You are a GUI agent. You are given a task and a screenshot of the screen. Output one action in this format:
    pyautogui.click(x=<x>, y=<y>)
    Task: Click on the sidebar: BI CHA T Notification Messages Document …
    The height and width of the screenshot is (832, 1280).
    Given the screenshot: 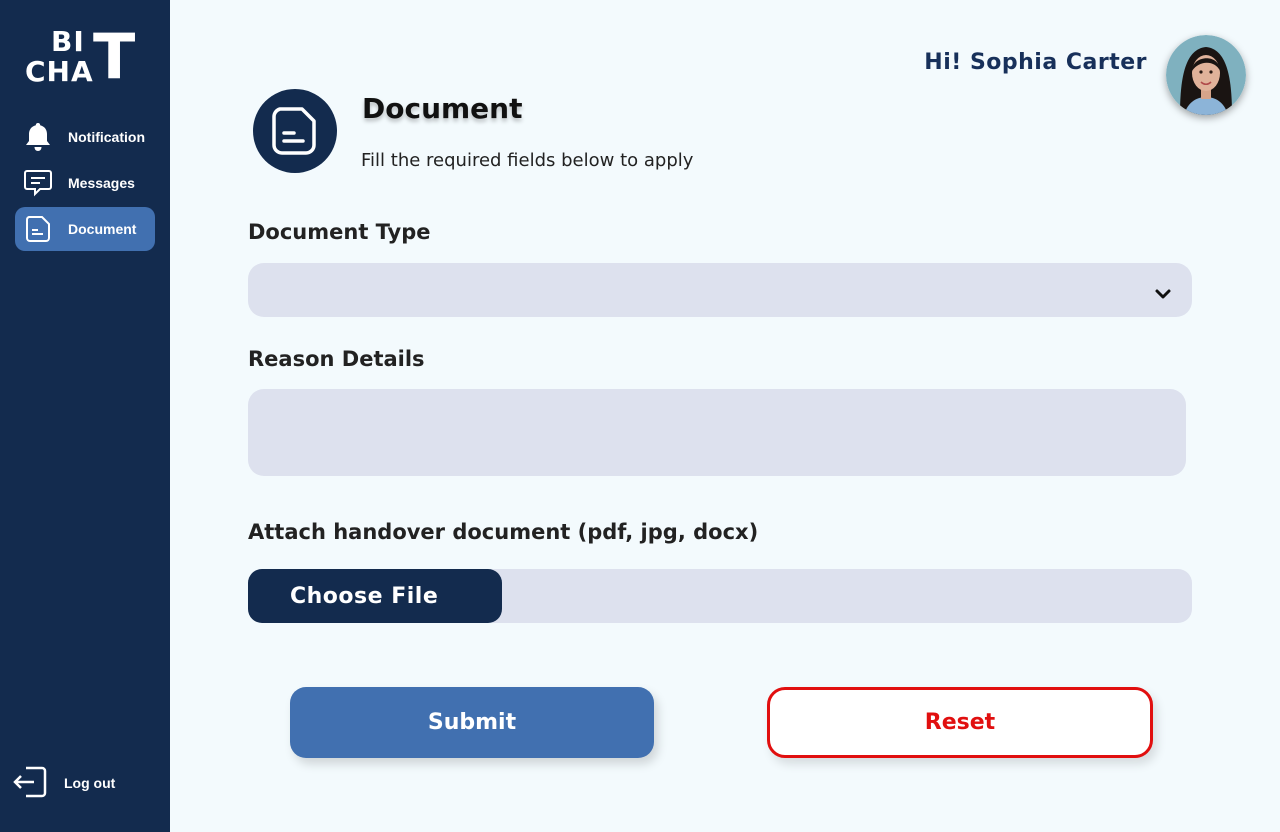 What is the action you would take?
    pyautogui.click(x=85, y=416)
    